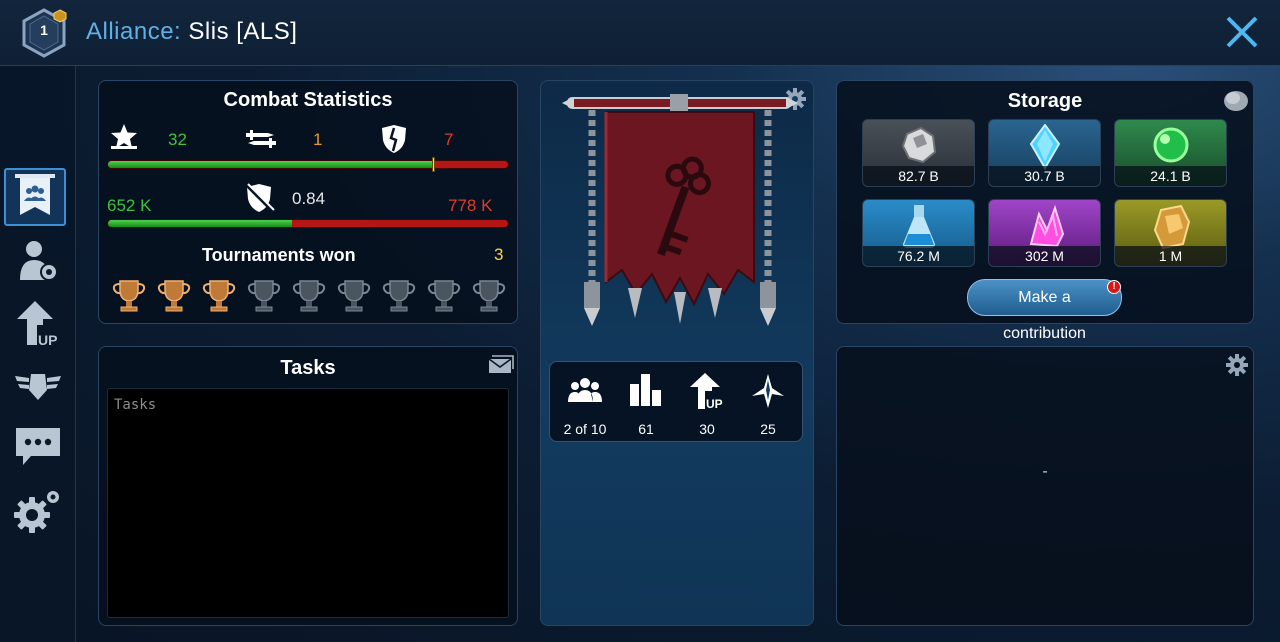 The image size is (1280, 642). I want to click on members-count: 2 of 10, so click(585, 429).